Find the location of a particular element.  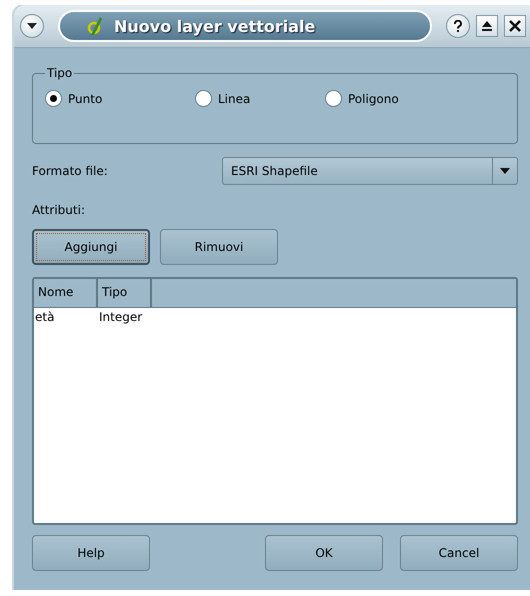

column-header: Tipo is located at coordinates (125, 293).